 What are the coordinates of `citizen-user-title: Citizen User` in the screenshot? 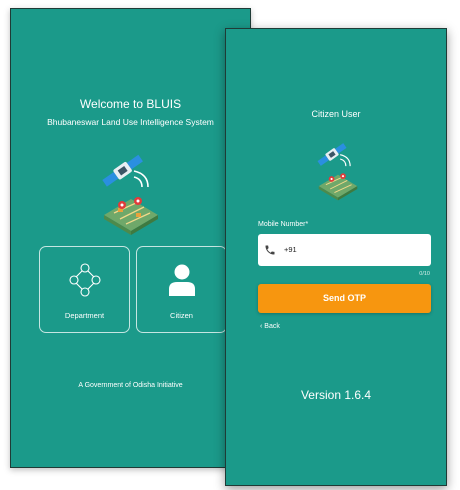 It's located at (336, 114).